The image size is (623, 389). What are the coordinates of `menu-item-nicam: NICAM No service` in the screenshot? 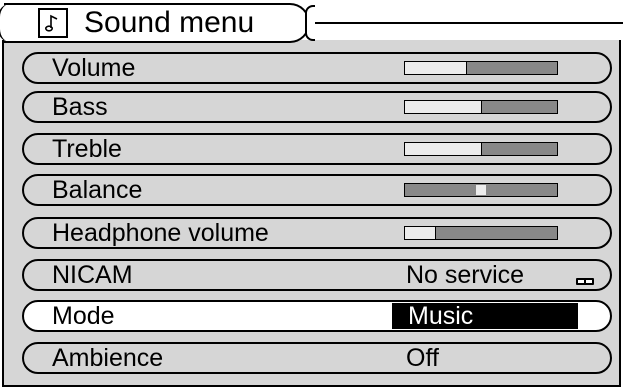 It's located at (317, 275).